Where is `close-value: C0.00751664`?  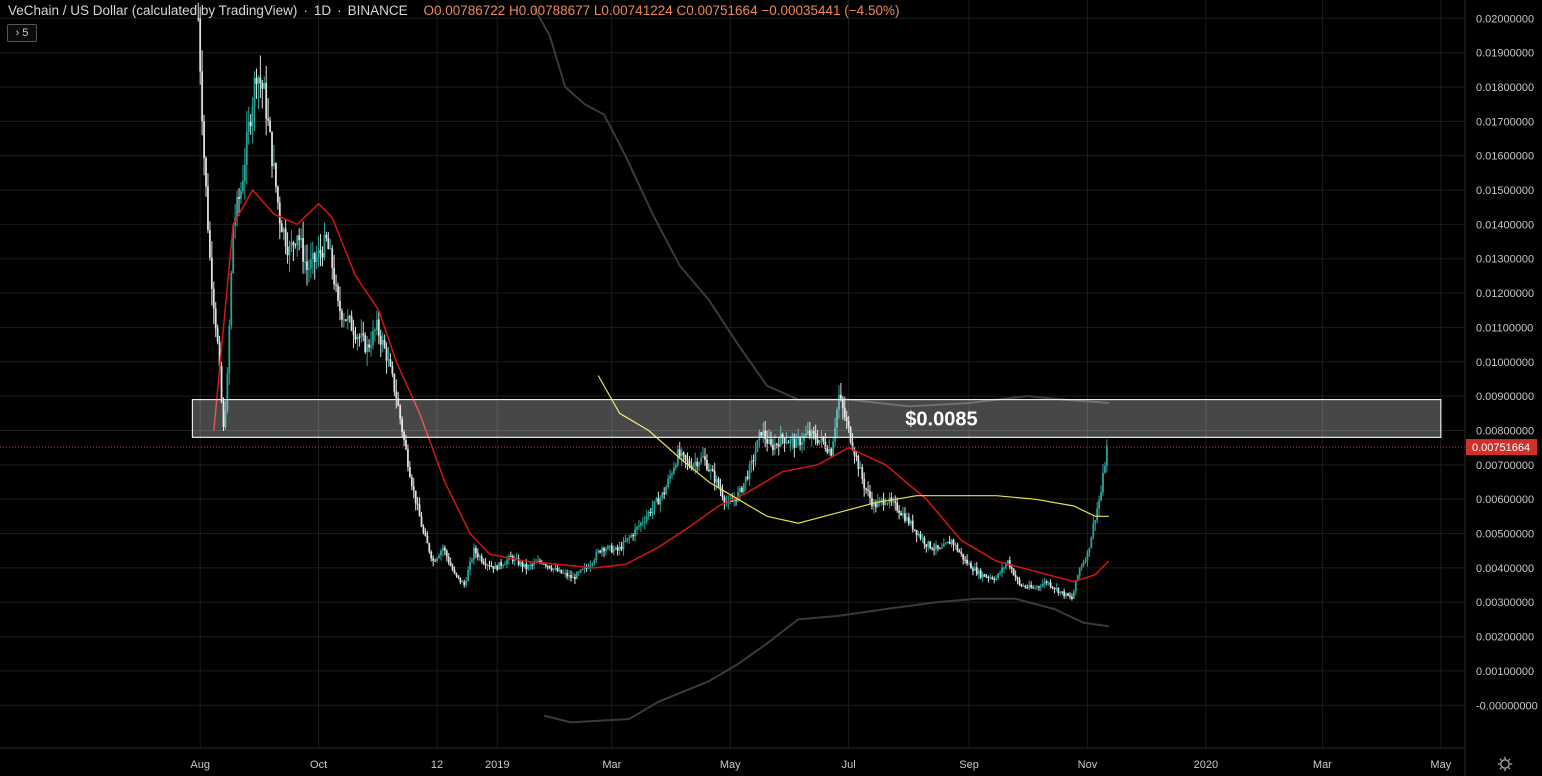
close-value: C0.00751664 is located at coordinates (717, 10).